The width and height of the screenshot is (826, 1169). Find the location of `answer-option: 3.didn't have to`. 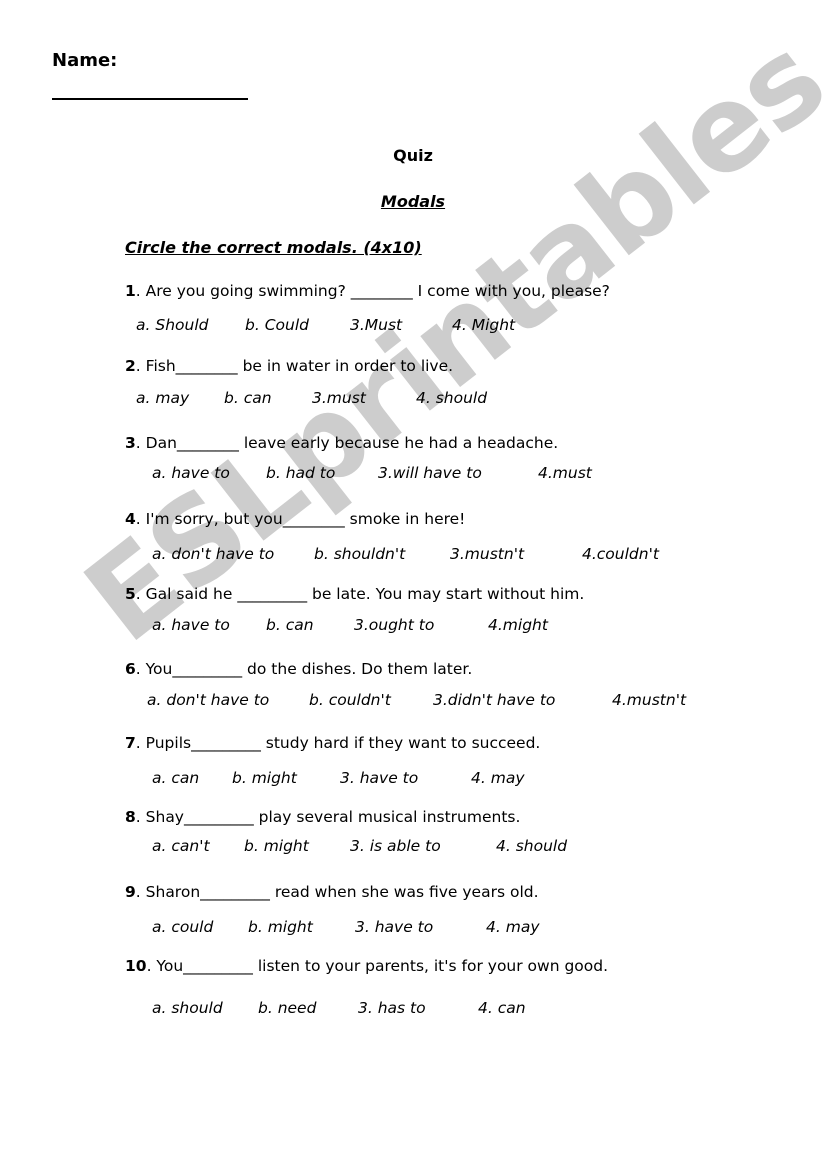

answer-option: 3.didn't have to is located at coordinates (494, 700).